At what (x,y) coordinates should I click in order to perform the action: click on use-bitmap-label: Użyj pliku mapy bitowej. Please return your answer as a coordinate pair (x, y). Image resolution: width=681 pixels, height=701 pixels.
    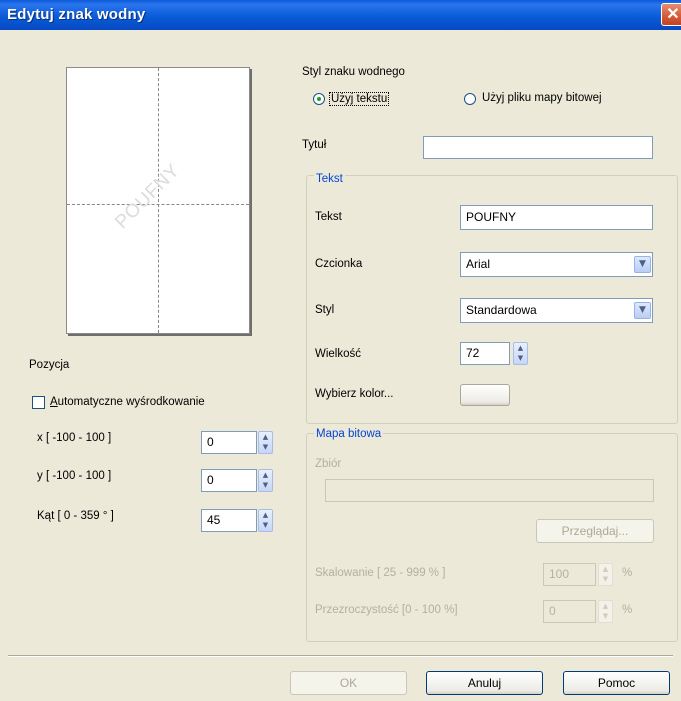
    Looking at the image, I should click on (542, 98).